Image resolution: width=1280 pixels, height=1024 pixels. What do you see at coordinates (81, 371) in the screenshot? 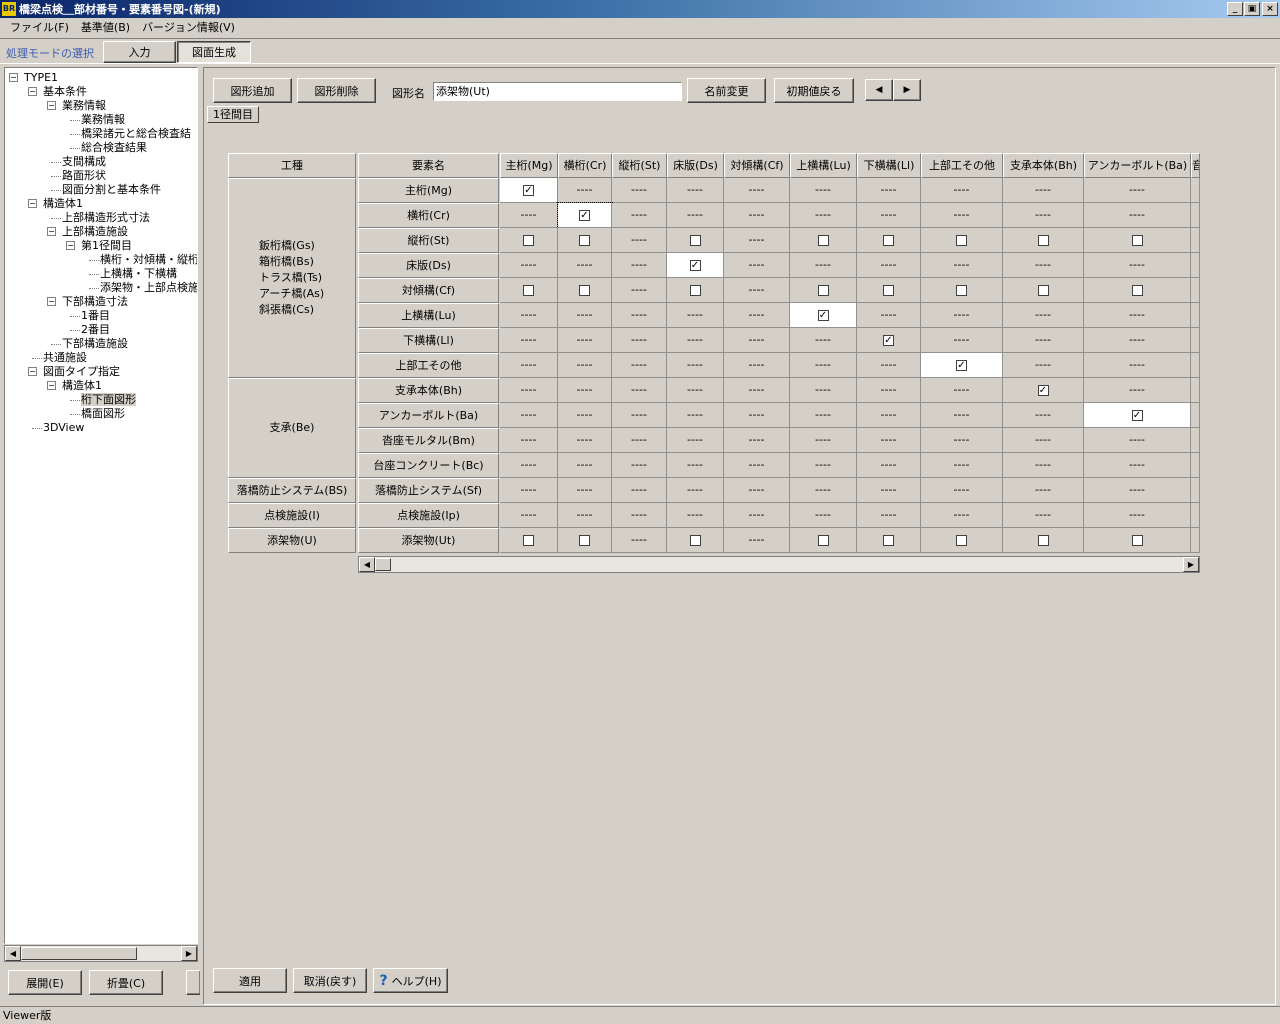
I see `tree-item: 図面タイプ指定` at bounding box center [81, 371].